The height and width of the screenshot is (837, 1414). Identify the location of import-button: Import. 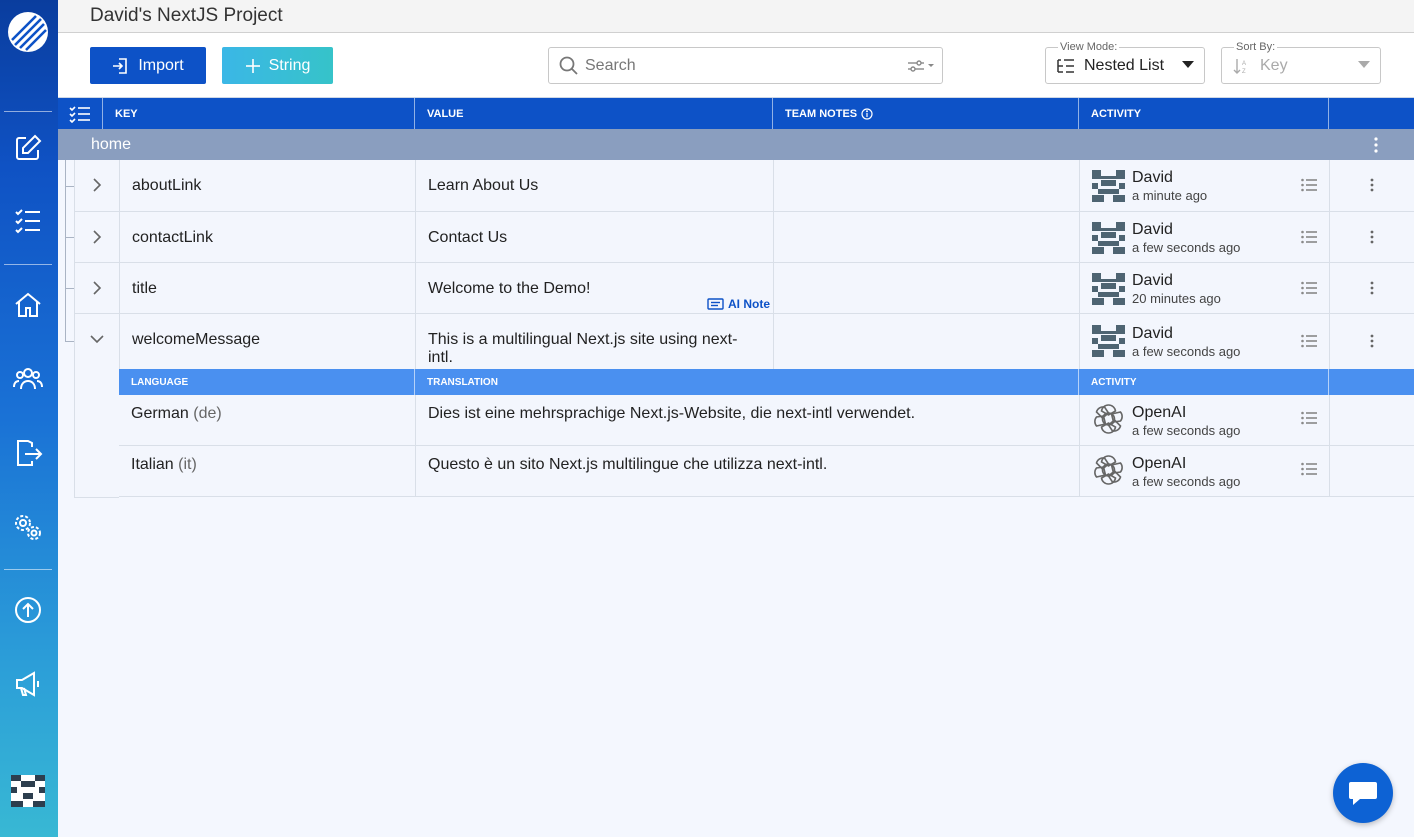
(148, 65).